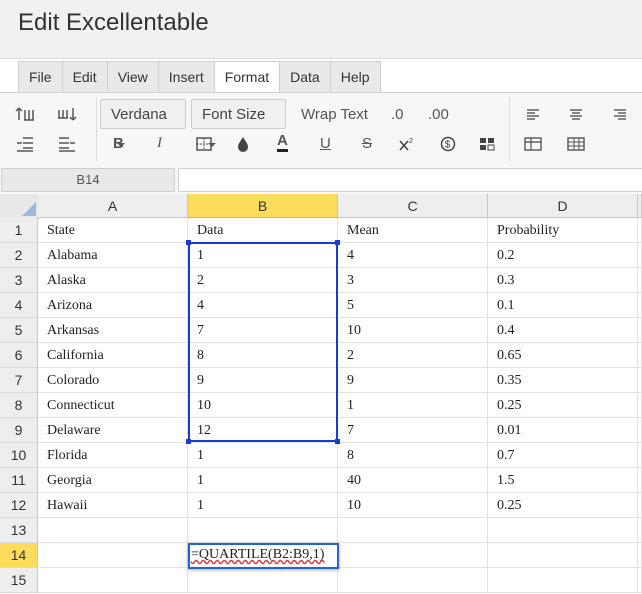 This screenshot has height=594, width=642. I want to click on cell-e7, so click(640, 380).